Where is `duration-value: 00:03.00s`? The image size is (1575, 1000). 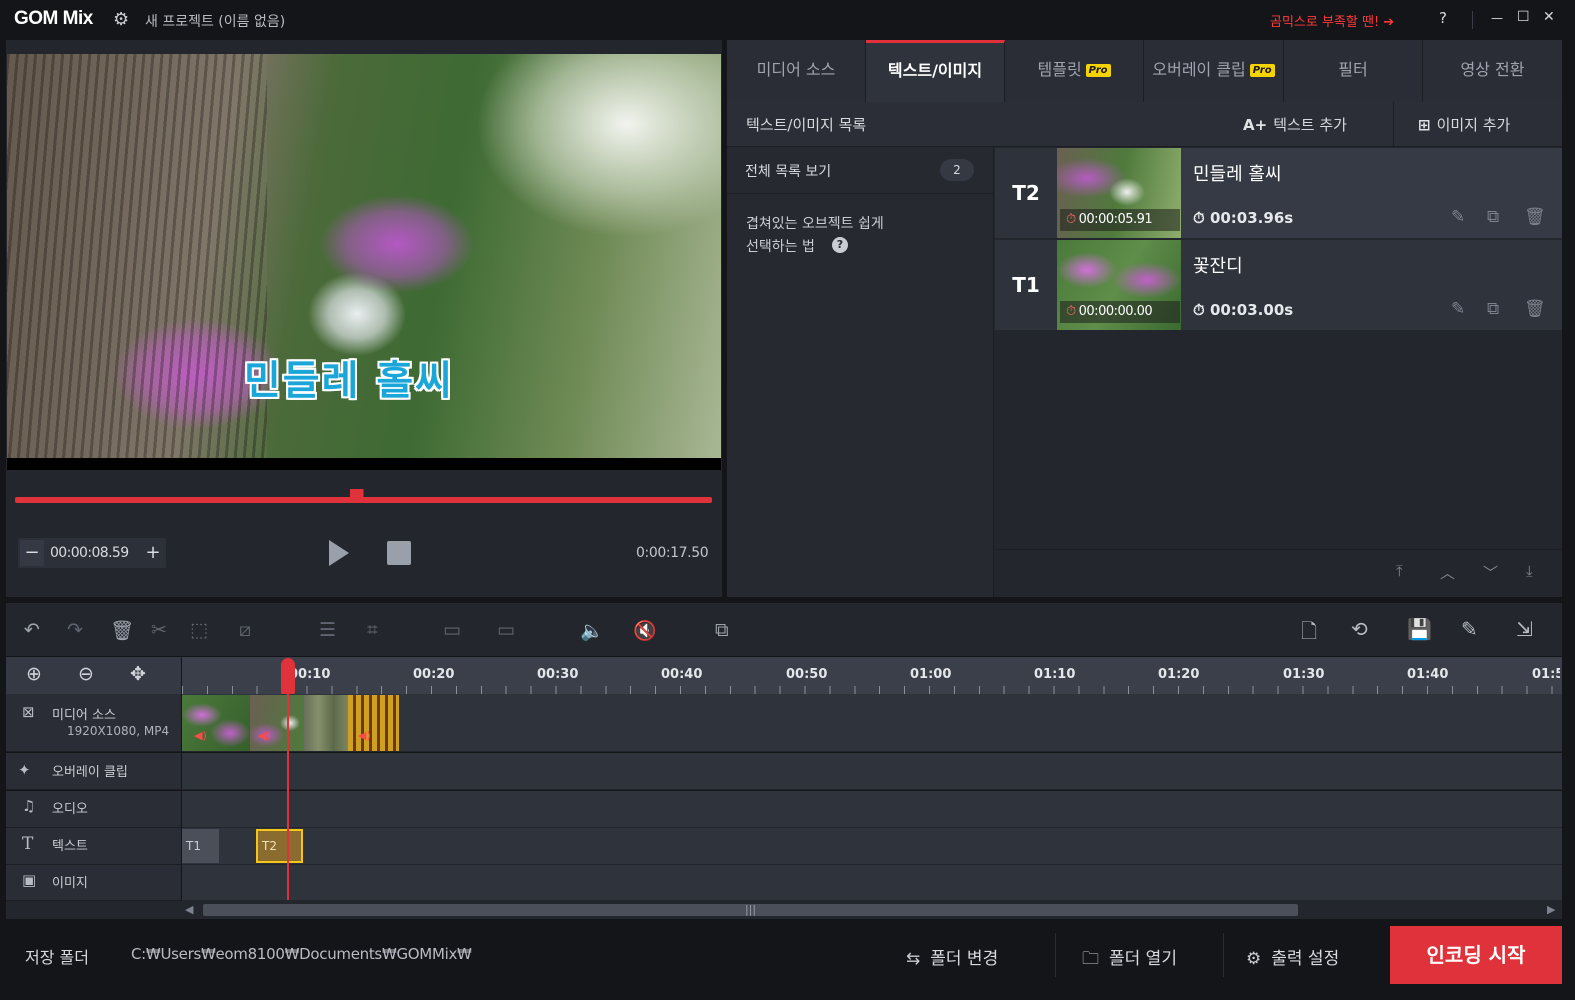
duration-value: 00:03.00s is located at coordinates (1251, 310).